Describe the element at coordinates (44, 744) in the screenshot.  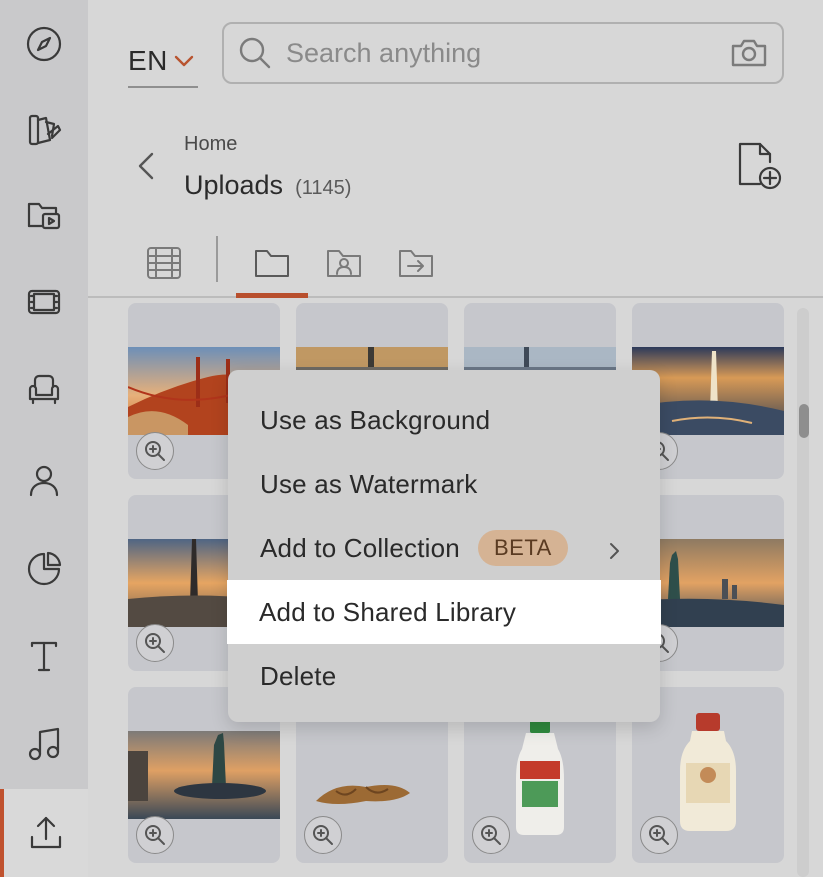
I see `music-note-icon` at that location.